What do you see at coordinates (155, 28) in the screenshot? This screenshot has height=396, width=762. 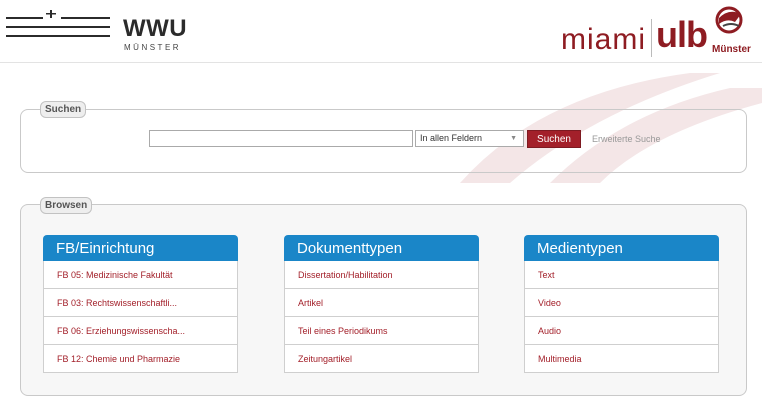 I see `wwu-wordmark: WWU` at bounding box center [155, 28].